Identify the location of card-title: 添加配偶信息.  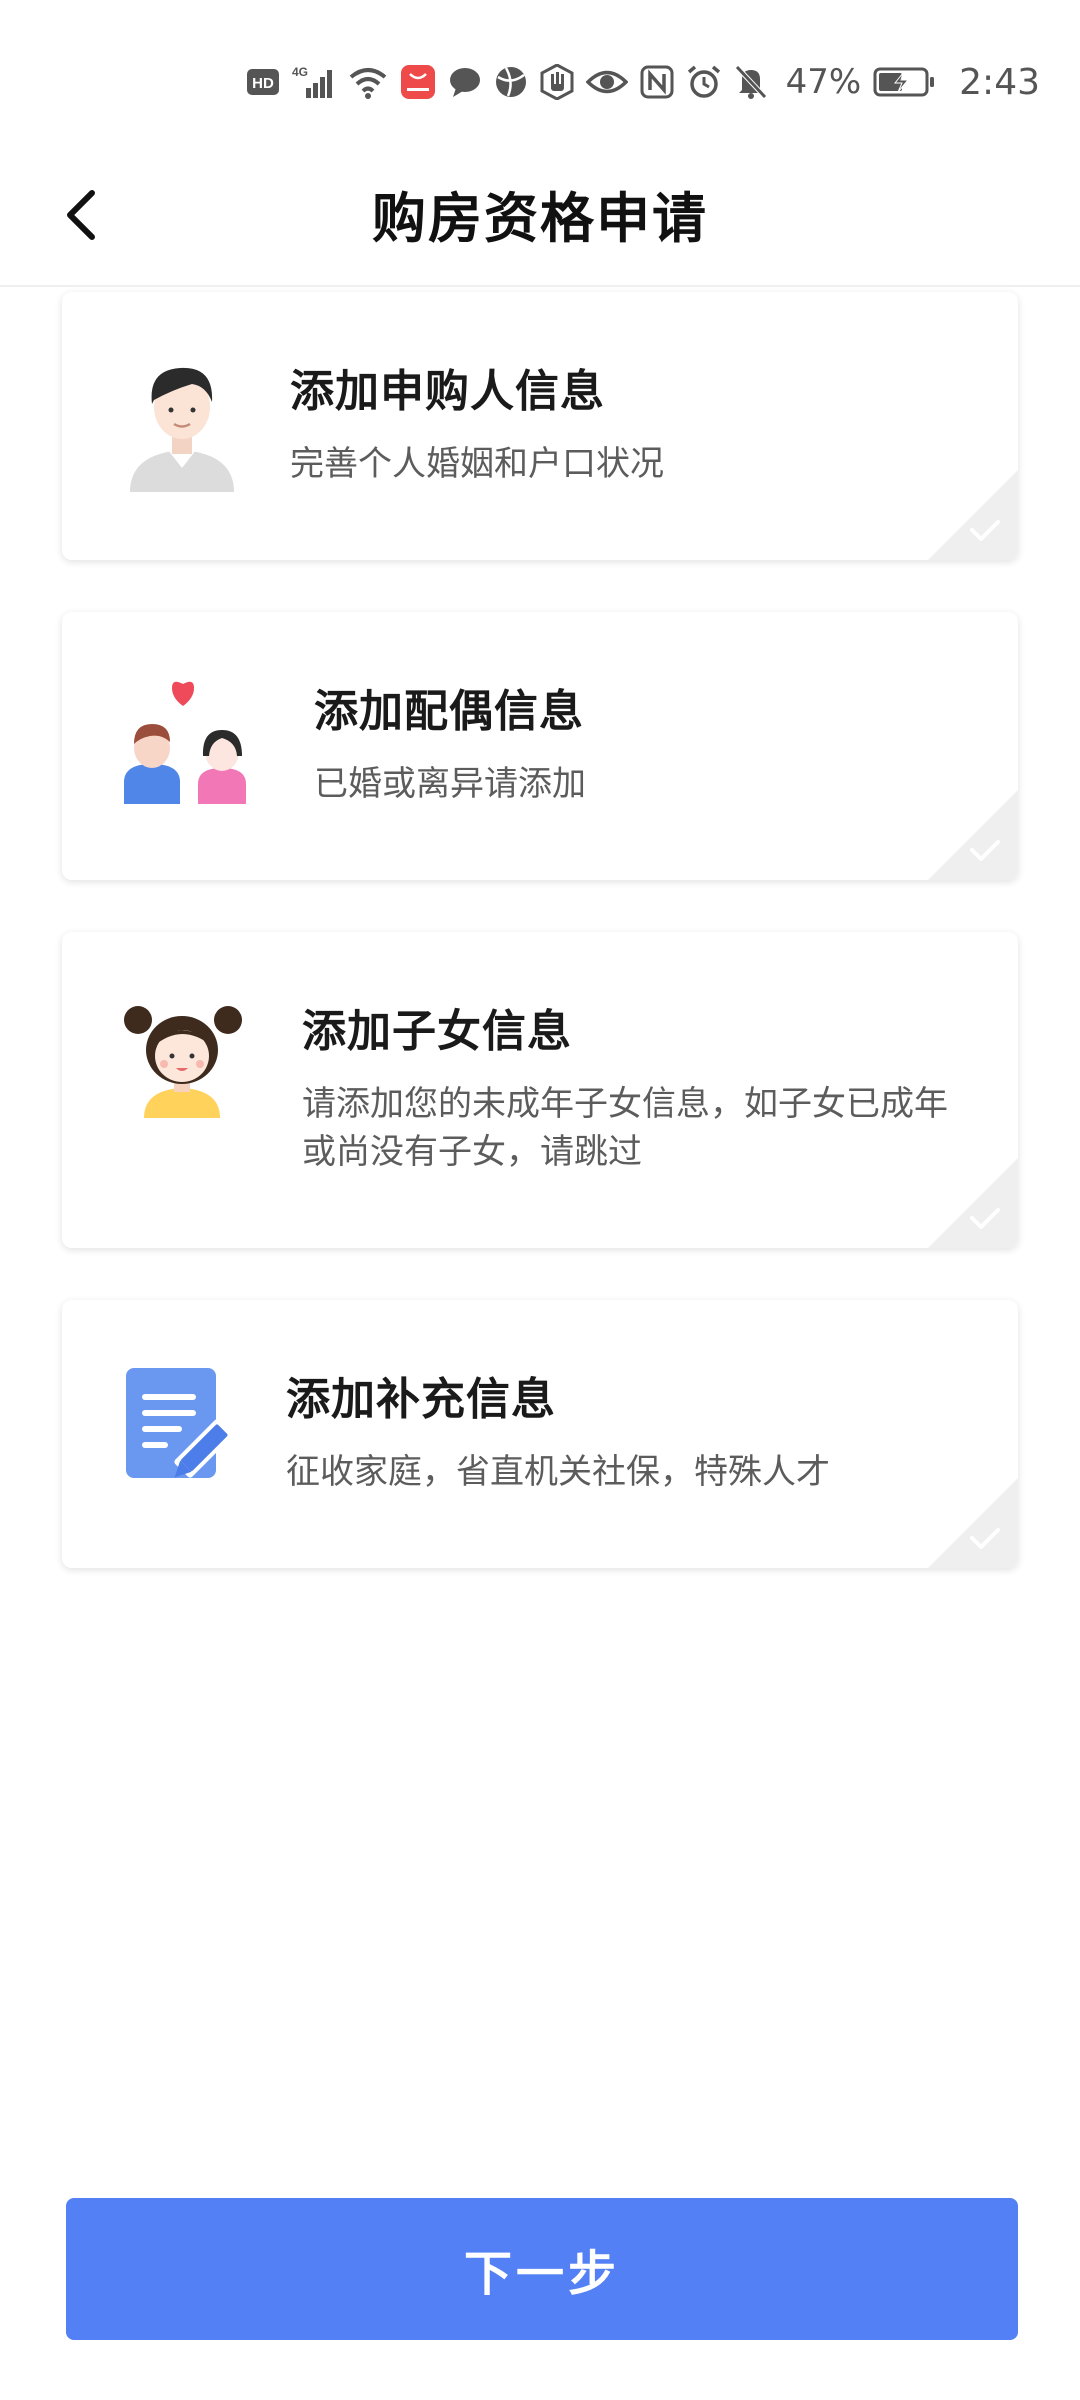
(449, 711).